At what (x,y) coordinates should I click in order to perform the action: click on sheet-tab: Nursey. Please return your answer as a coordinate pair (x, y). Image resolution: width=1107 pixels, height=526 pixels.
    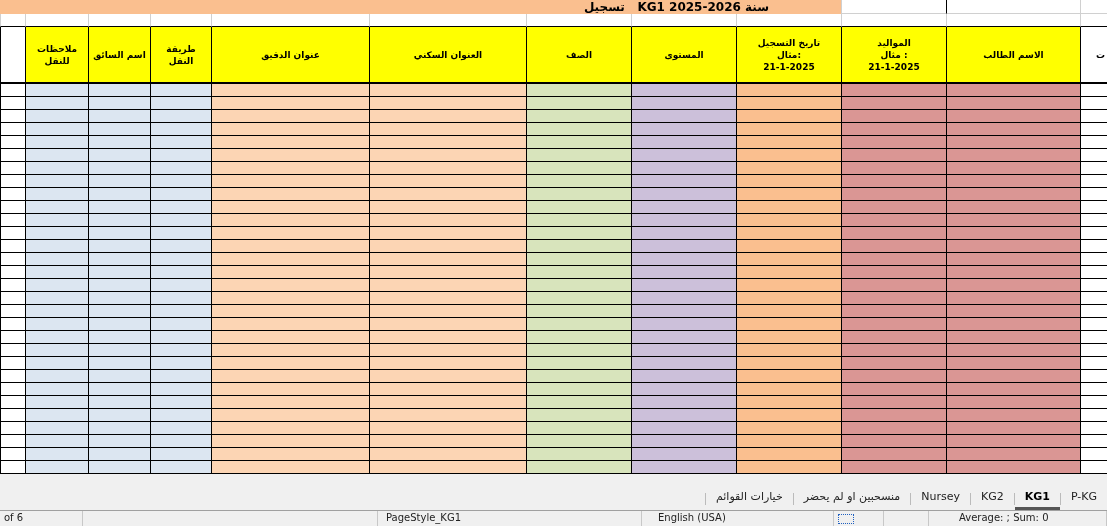
    Looking at the image, I should click on (940, 499).